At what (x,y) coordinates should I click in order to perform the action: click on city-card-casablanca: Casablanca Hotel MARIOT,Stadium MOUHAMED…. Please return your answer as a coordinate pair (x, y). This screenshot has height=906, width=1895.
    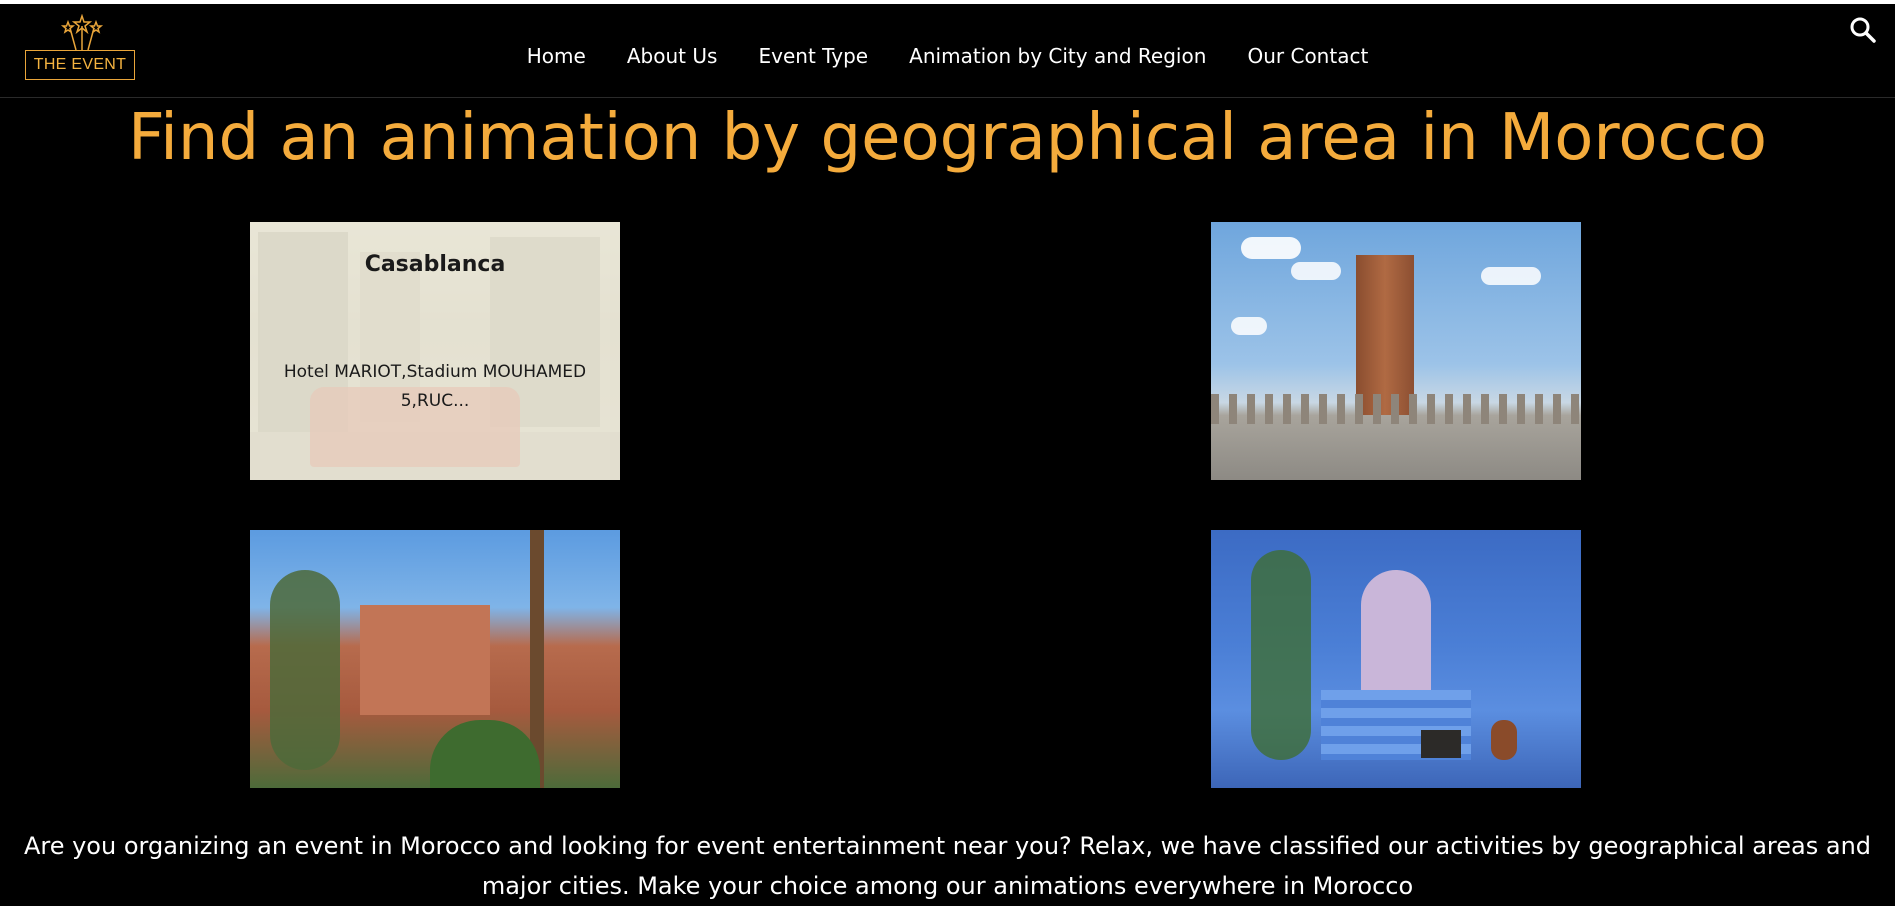
    Looking at the image, I should click on (435, 351).